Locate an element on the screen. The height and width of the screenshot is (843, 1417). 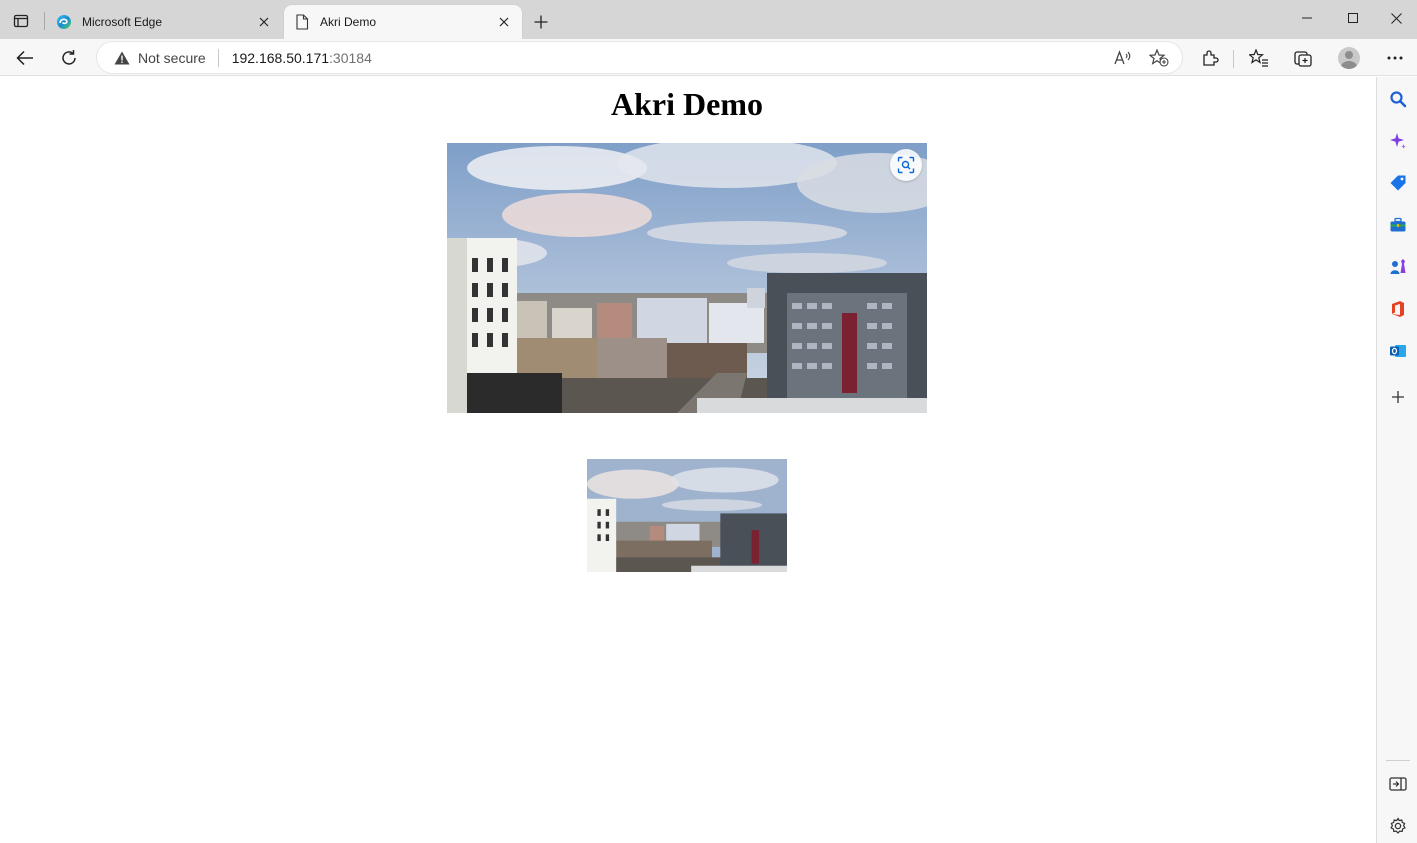
sidebar-office-button is located at coordinates (1398, 309).